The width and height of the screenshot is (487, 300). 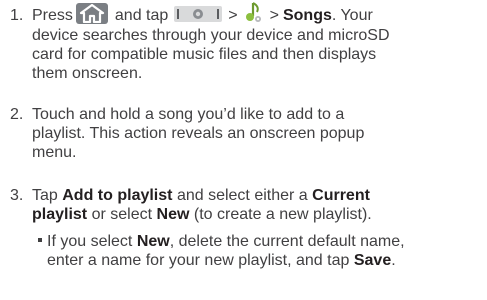 I want to click on add-to-playlist-label: Add to playlist, so click(x=117, y=195).